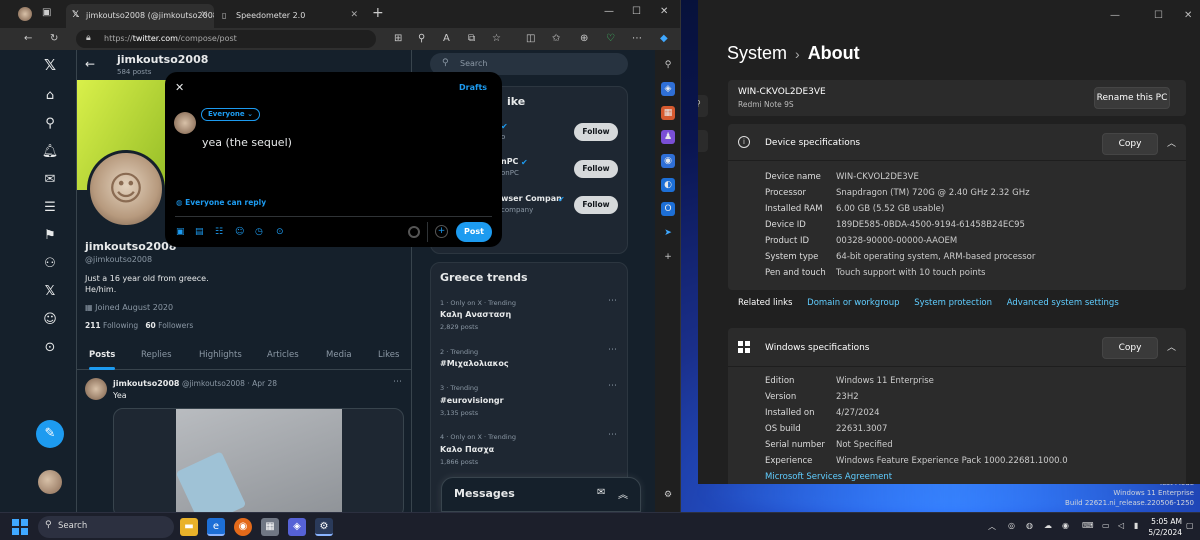  Describe the element at coordinates (324, 527) in the screenshot. I see `settings-taskbar-icon: ⚙` at that location.